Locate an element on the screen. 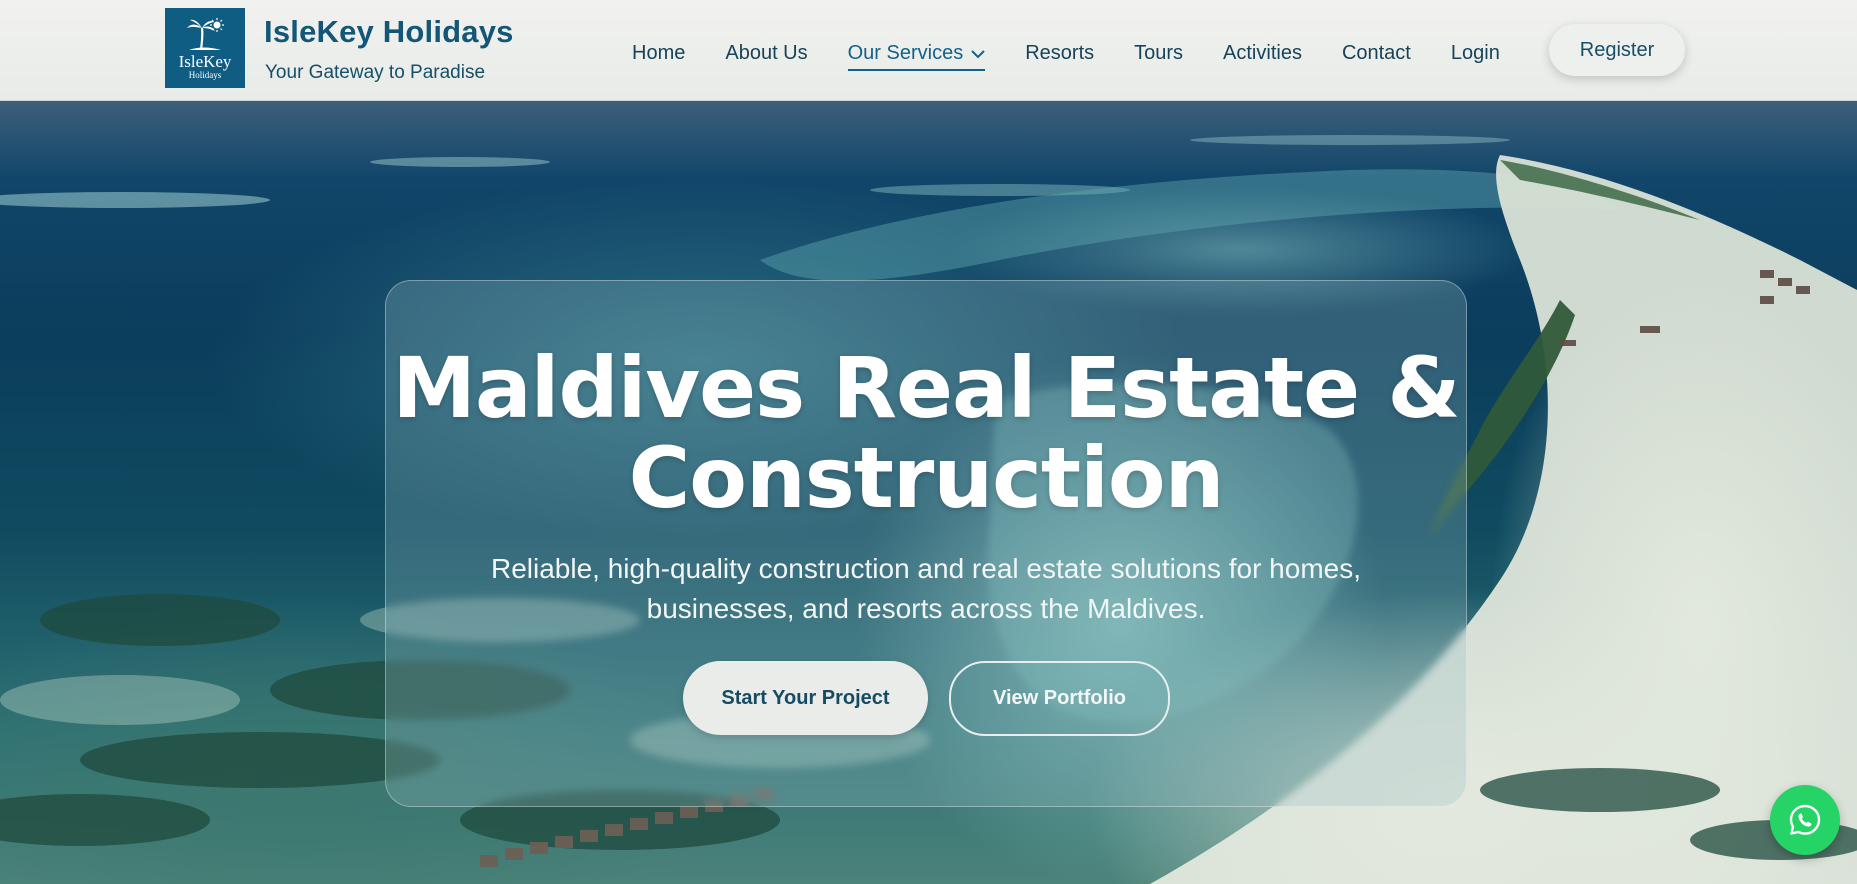 The width and height of the screenshot is (1857, 884). brand-logo: IsleKey Holidays is located at coordinates (205, 48).